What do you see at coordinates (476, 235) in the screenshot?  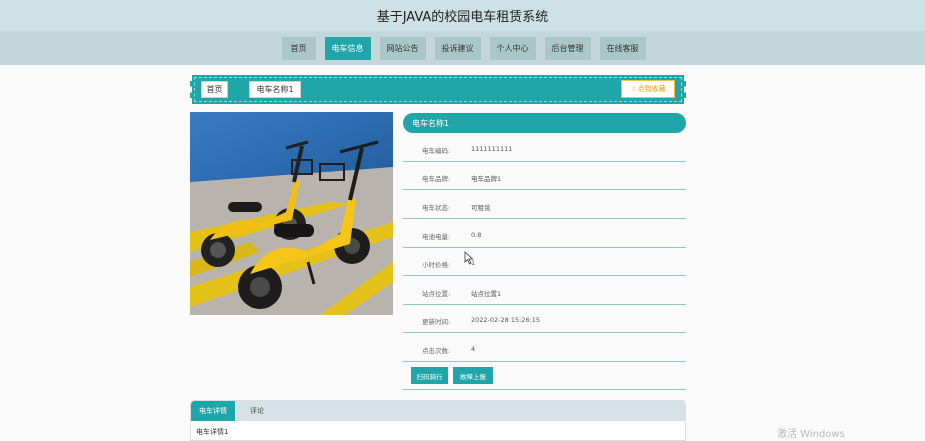 I see `detail-value: 0.8` at bounding box center [476, 235].